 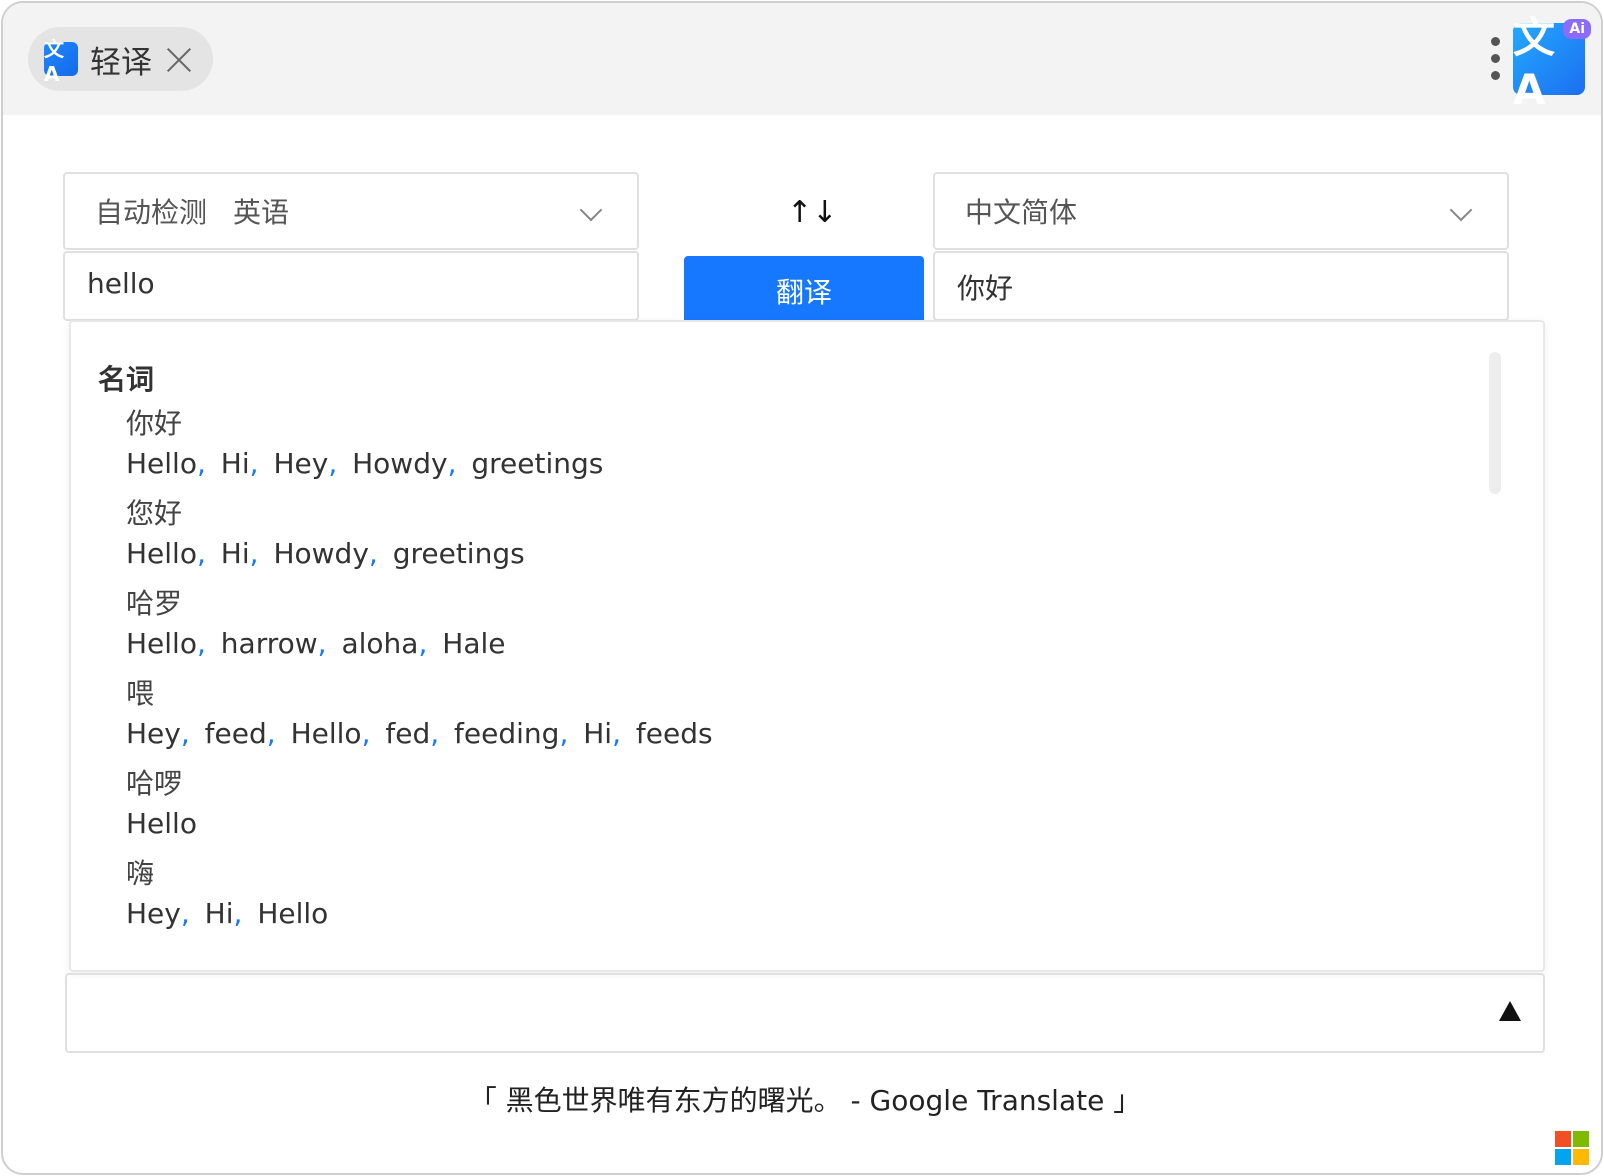 What do you see at coordinates (1577, 29) in the screenshot?
I see `ai-badge: Ai` at bounding box center [1577, 29].